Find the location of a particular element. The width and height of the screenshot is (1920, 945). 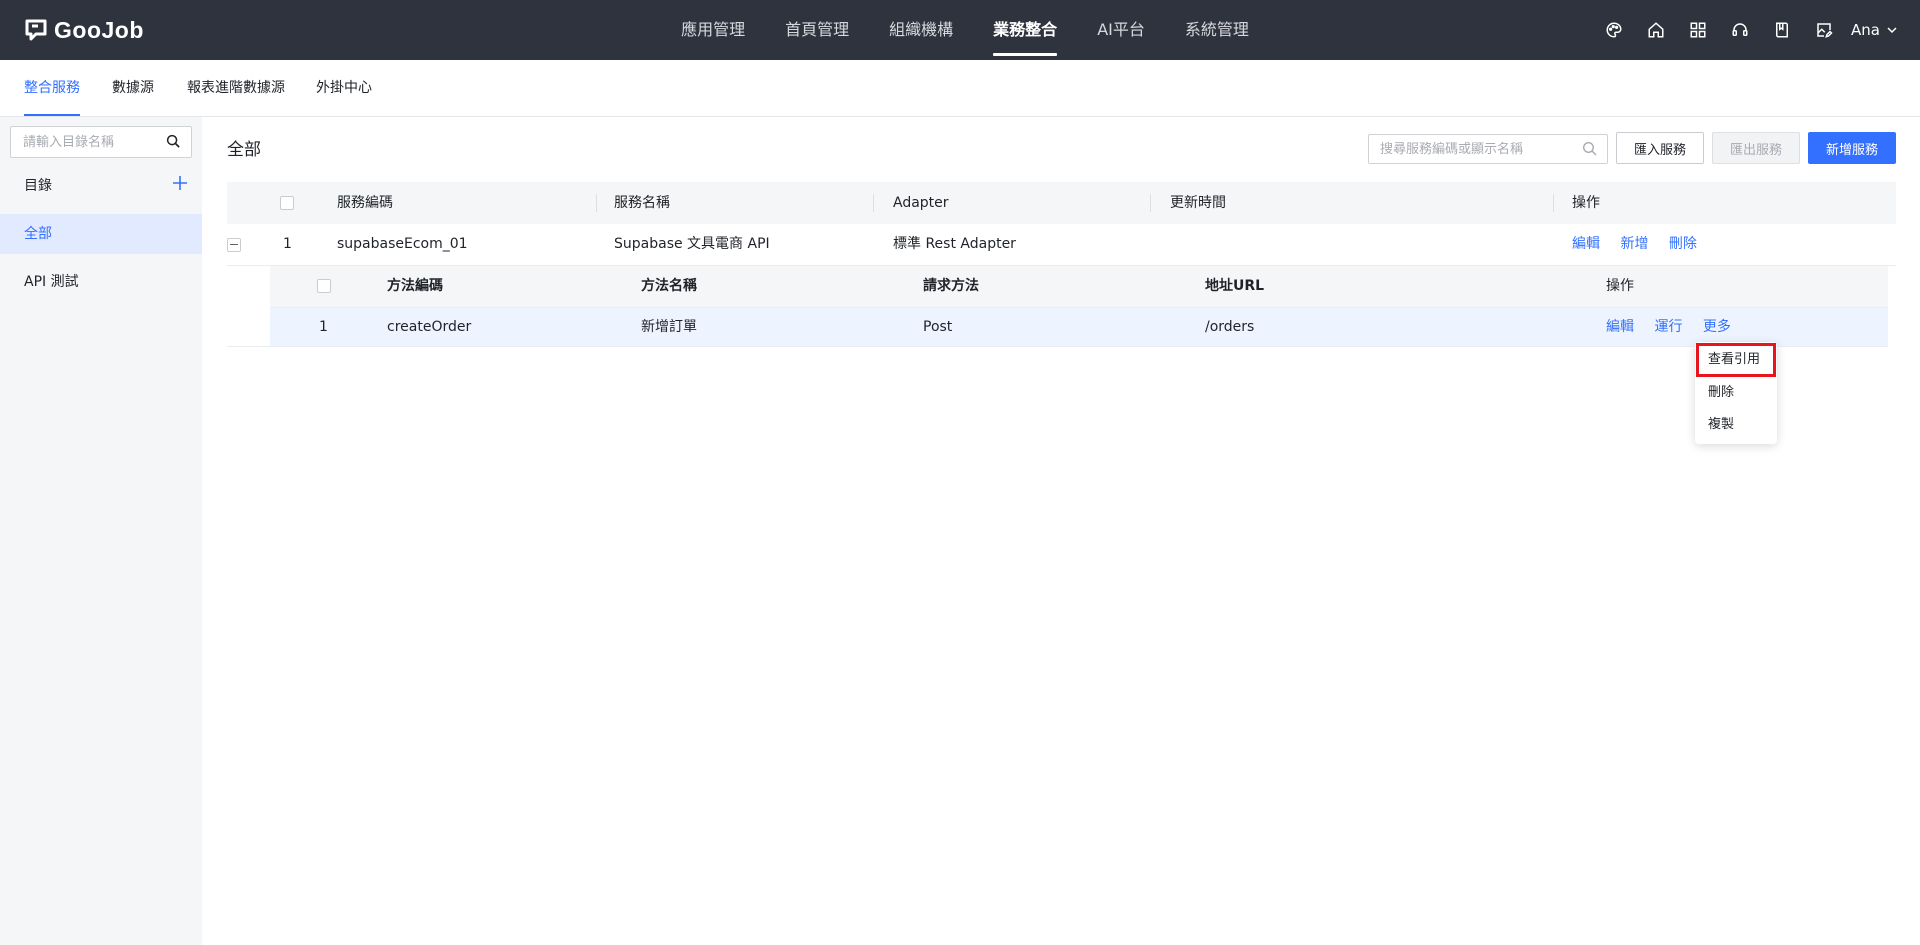

header-adapter: Adapter is located at coordinates (921, 203).